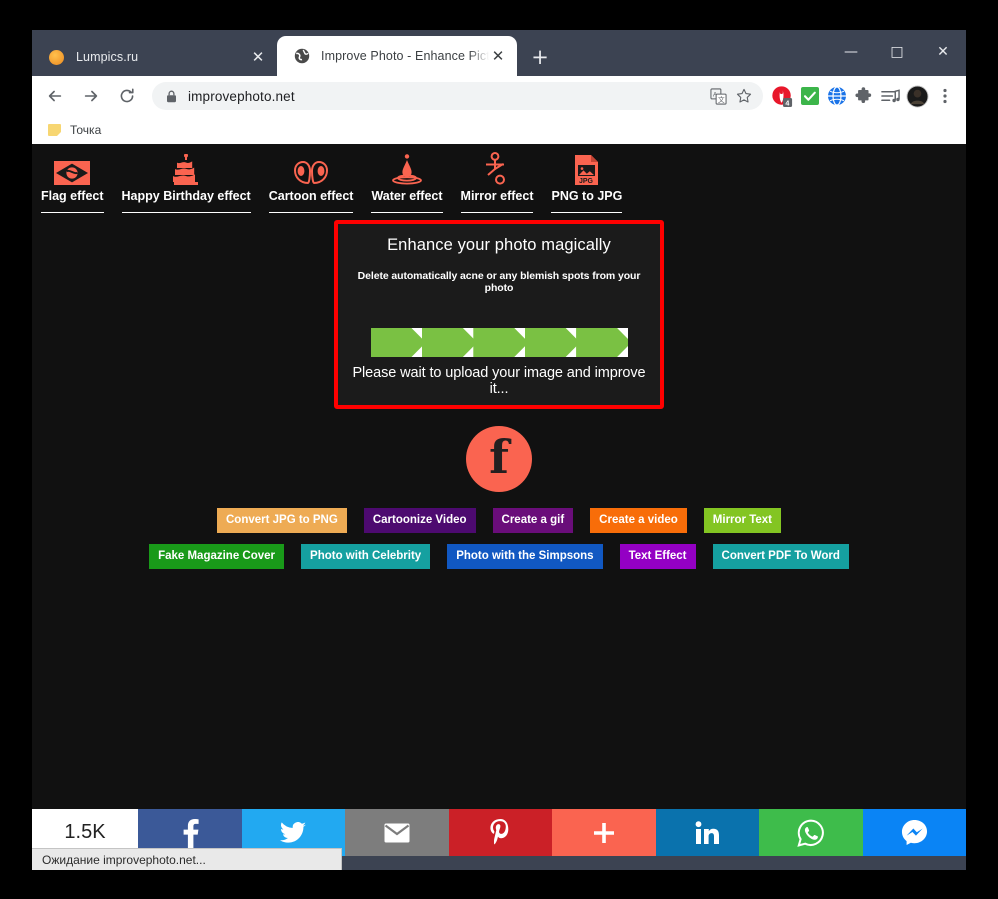 The width and height of the screenshot is (998, 899). Describe the element at coordinates (241, 96) in the screenshot. I see `url-text: improvephoto.net` at that location.